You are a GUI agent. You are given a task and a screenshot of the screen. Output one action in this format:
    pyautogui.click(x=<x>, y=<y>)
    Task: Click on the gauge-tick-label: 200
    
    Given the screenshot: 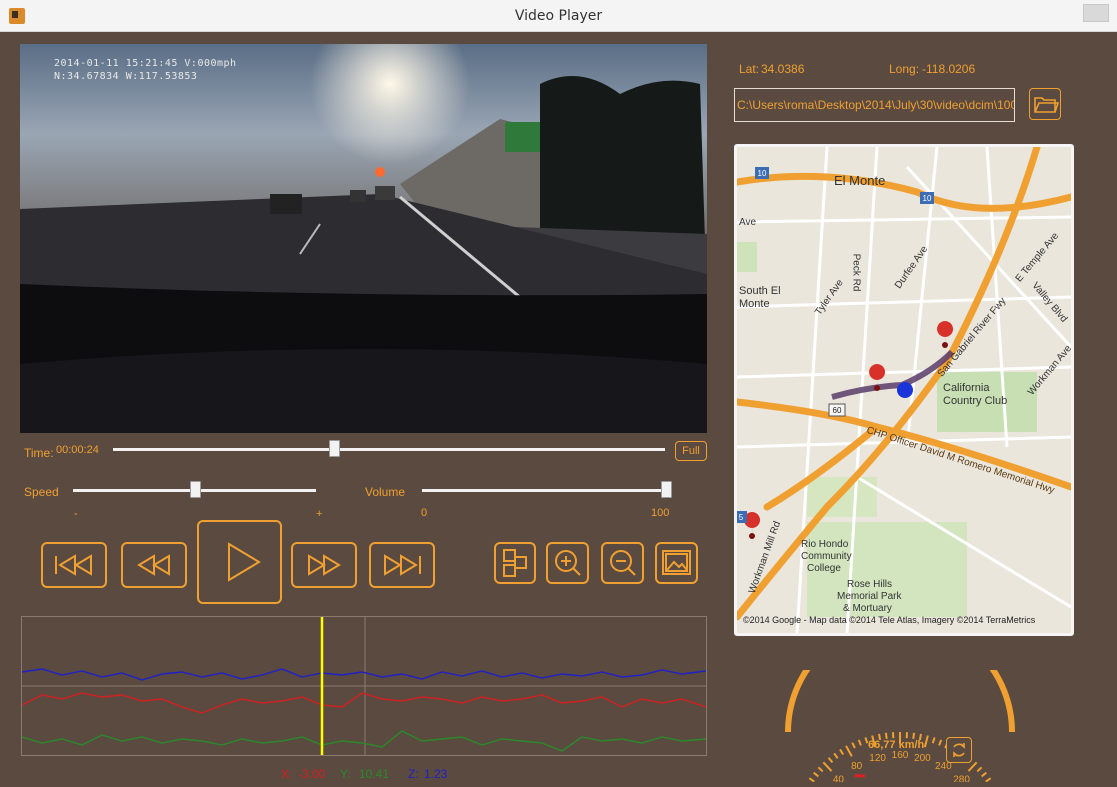 What is the action you would take?
    pyautogui.click(x=922, y=758)
    